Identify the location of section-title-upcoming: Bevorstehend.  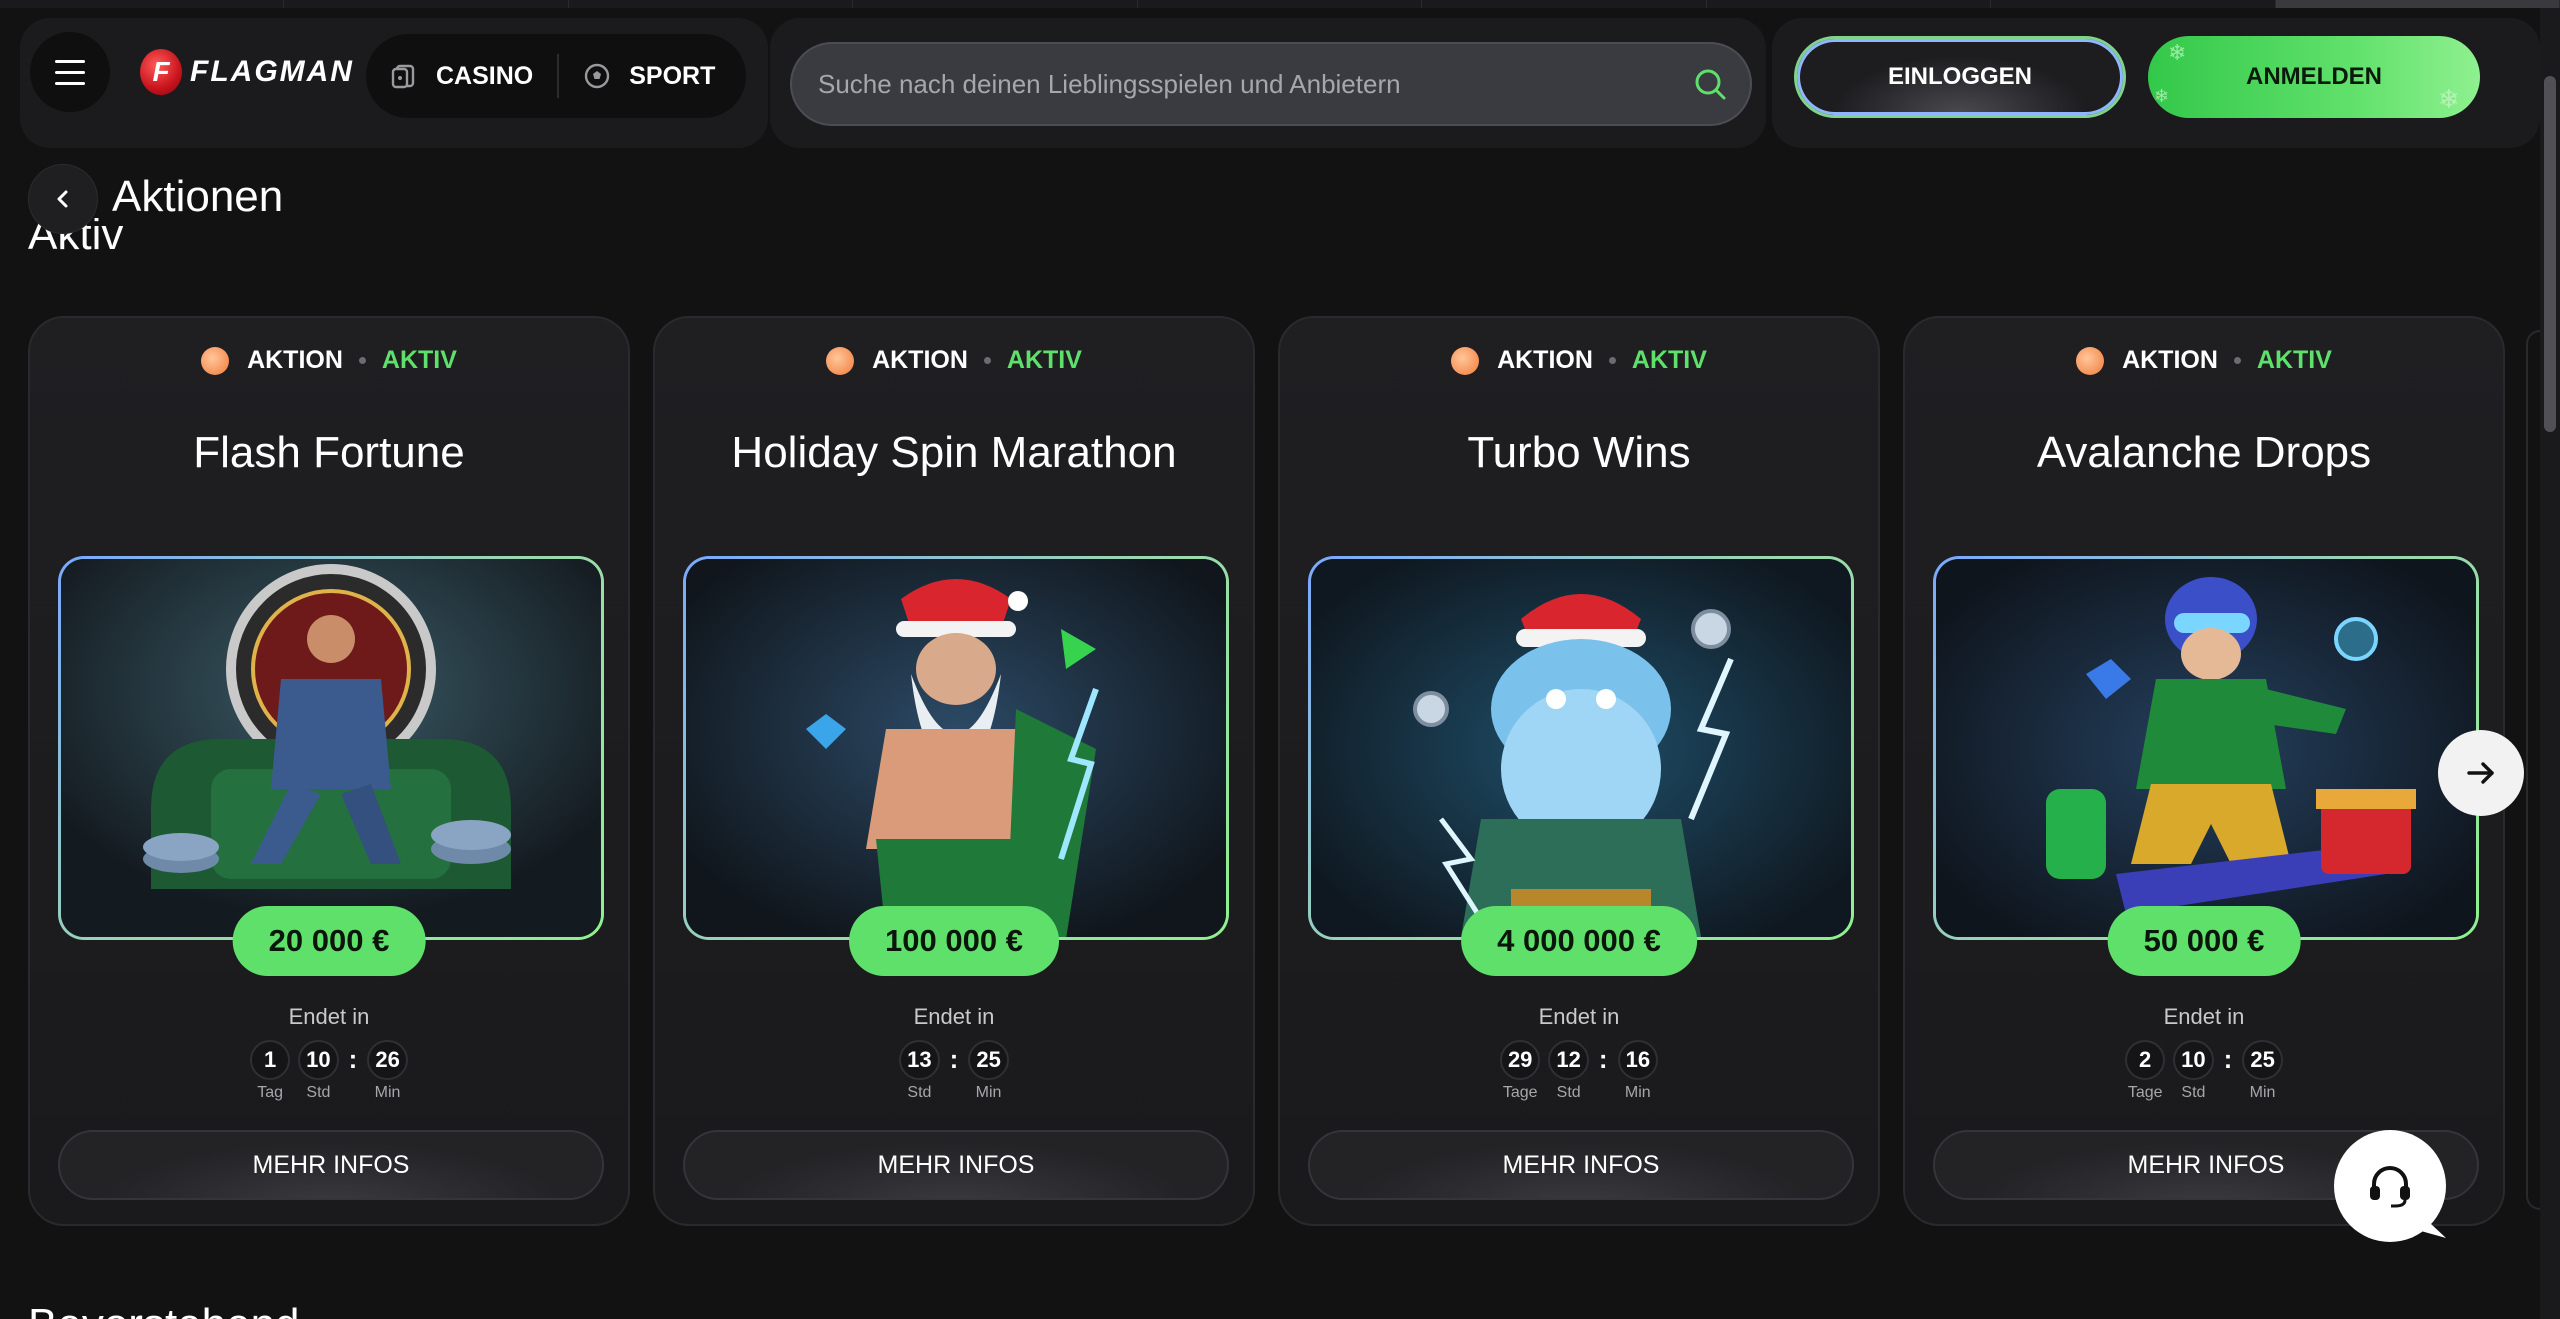
(164, 1309).